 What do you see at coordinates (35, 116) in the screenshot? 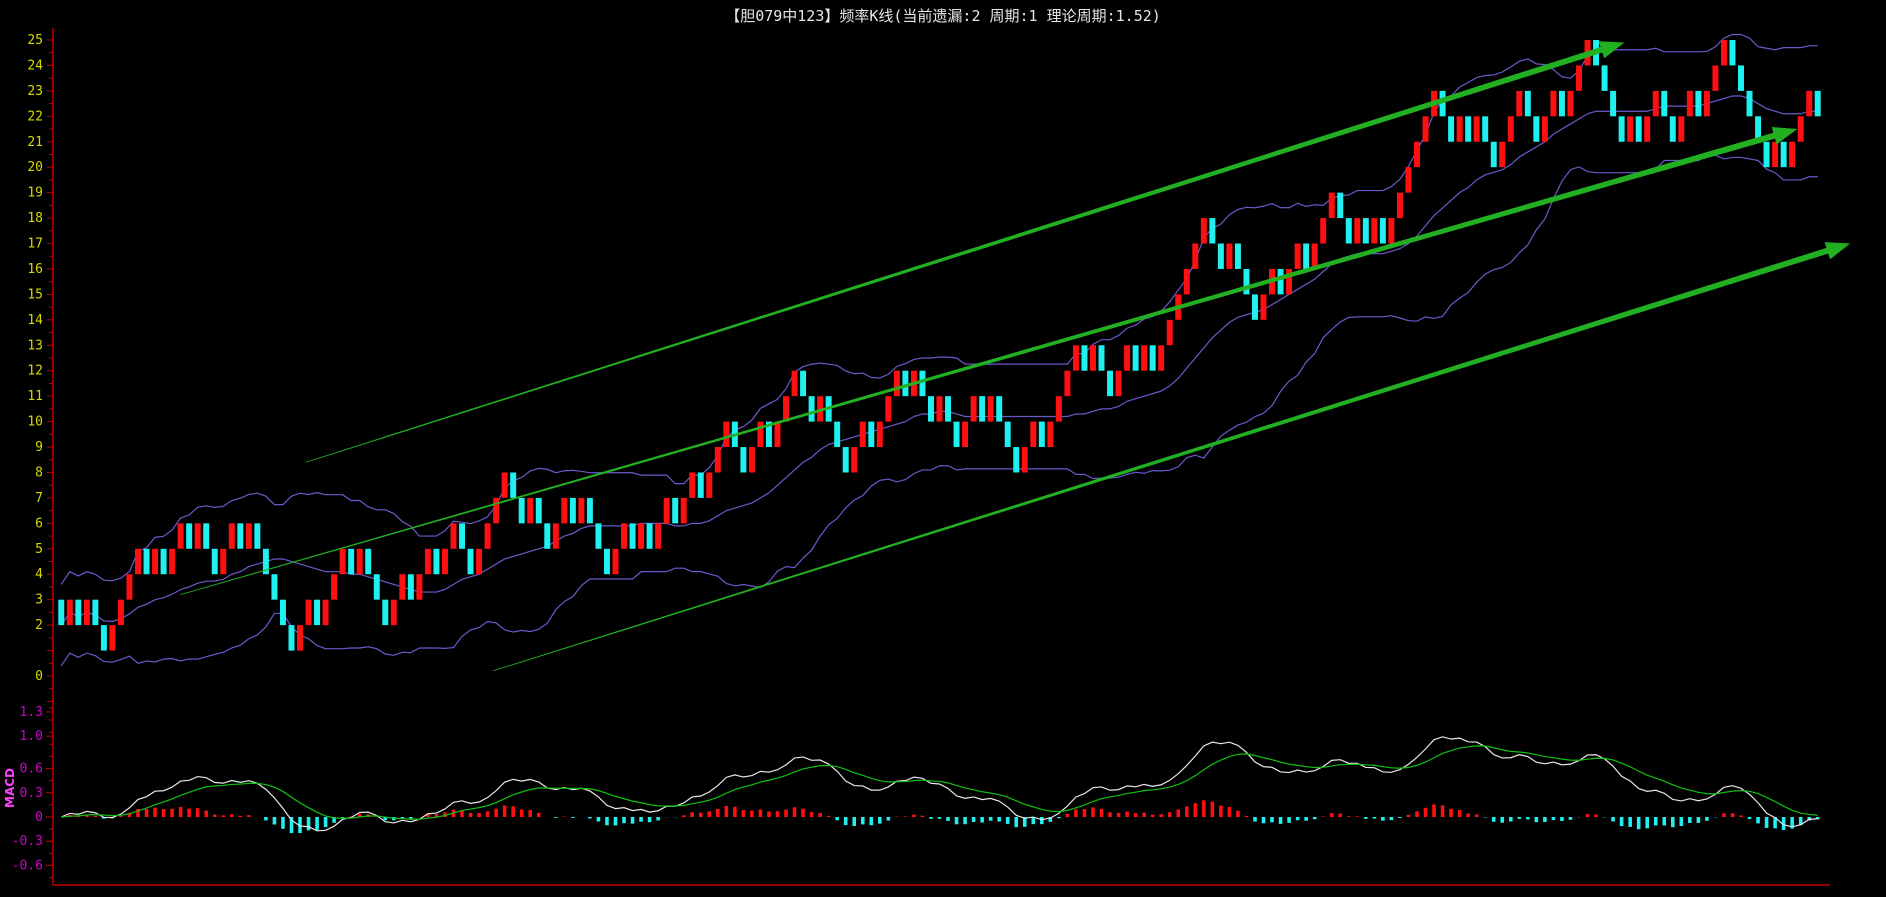
I see `price-tick-label: 22` at bounding box center [35, 116].